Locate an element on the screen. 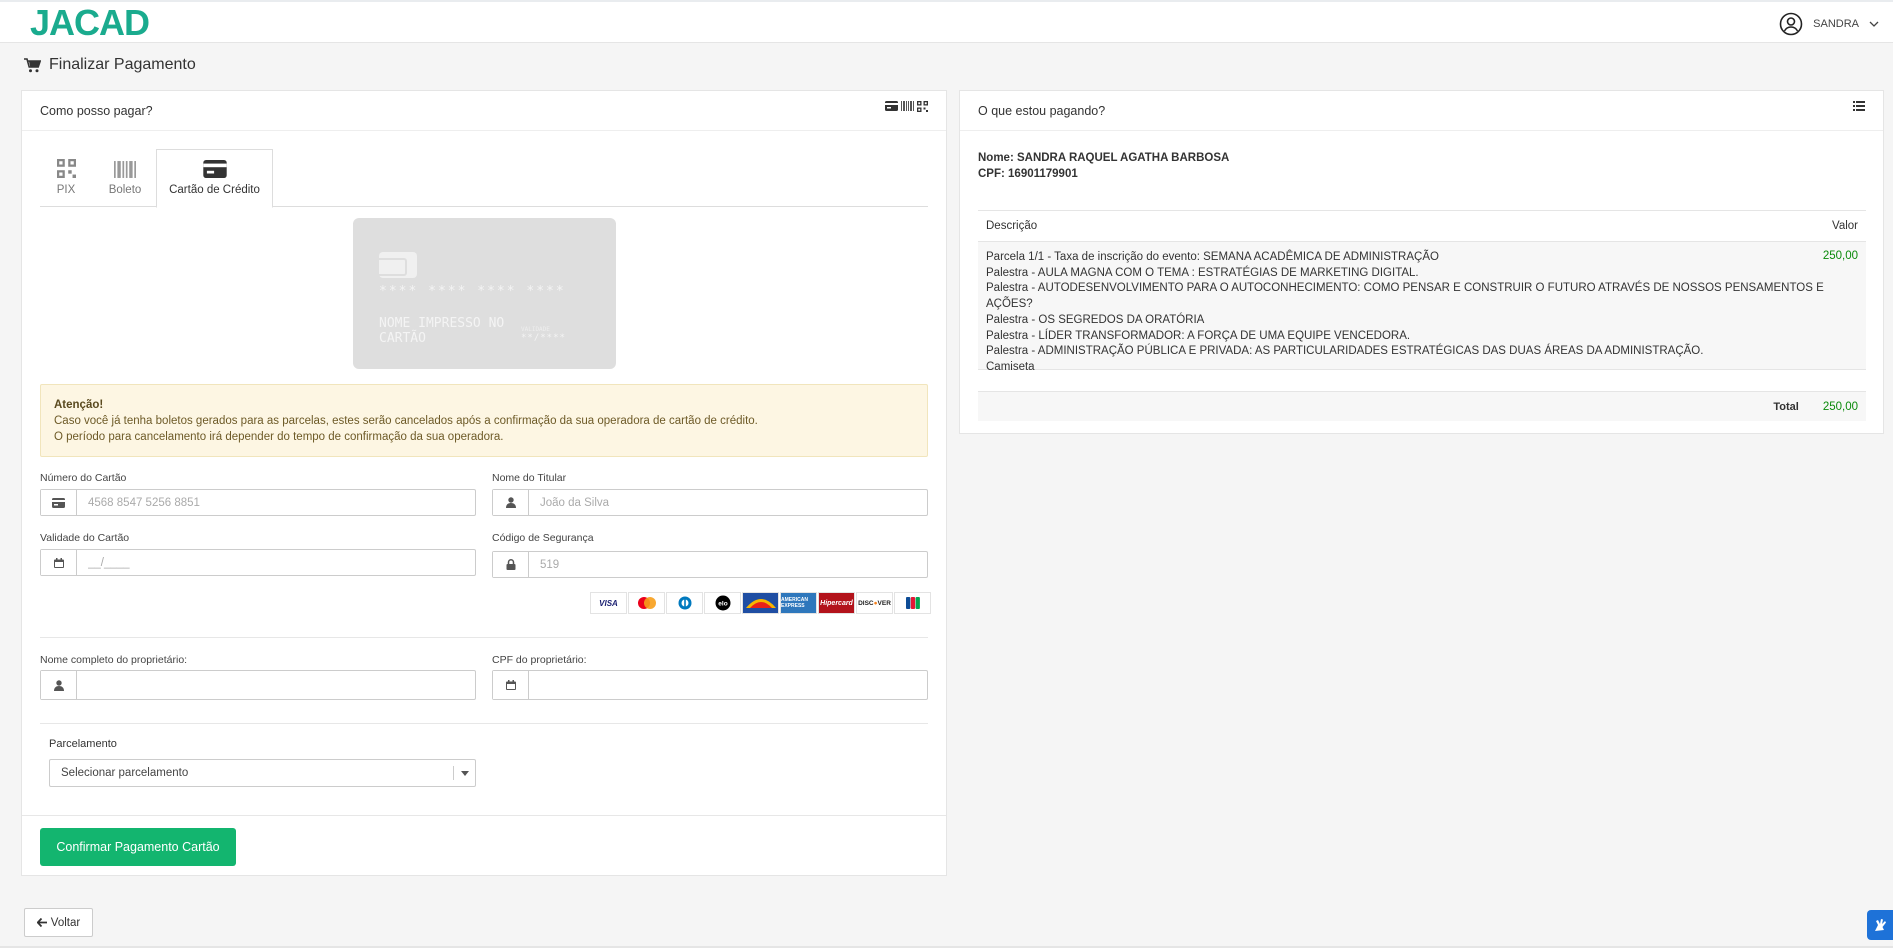  payment-method-icons is located at coordinates (906, 106).